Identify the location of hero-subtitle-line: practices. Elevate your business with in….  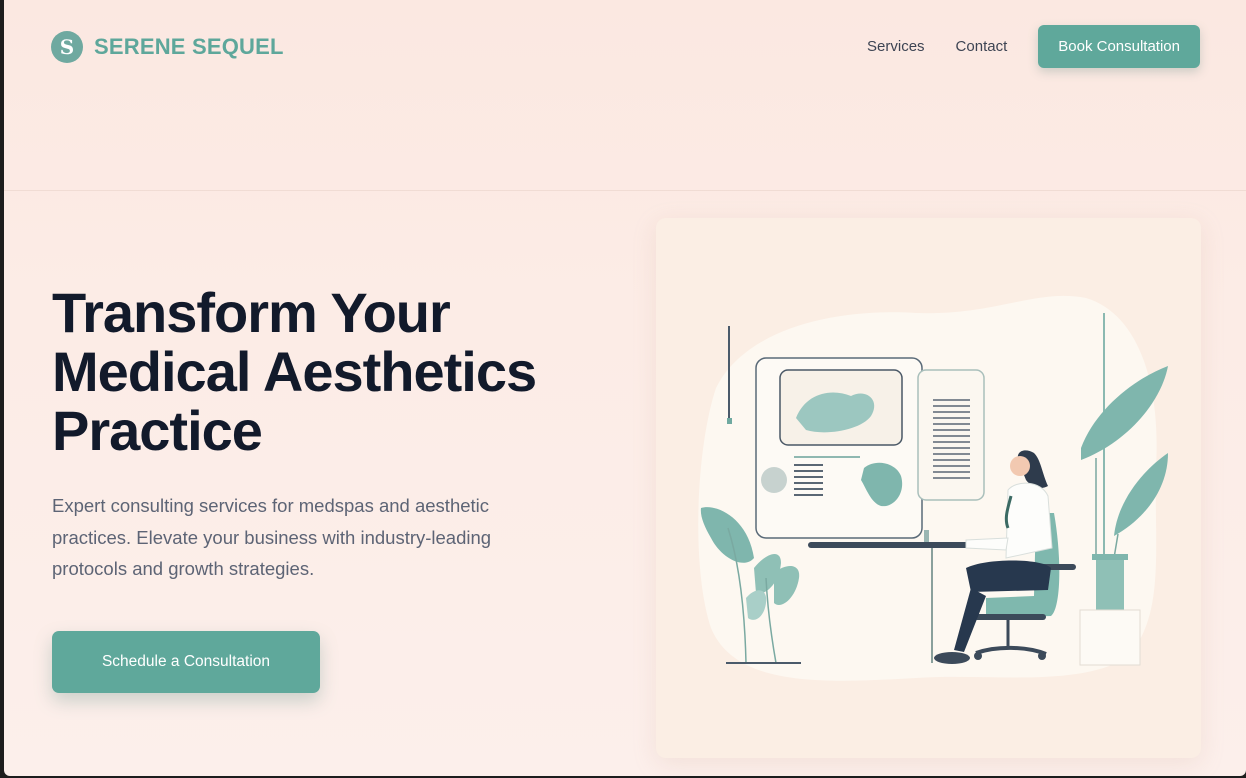
(272, 537).